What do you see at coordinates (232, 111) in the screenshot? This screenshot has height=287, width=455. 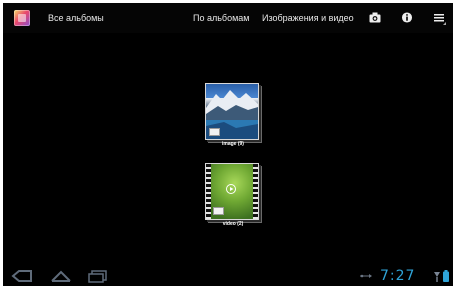 I see `album-thumbnail-image` at bounding box center [232, 111].